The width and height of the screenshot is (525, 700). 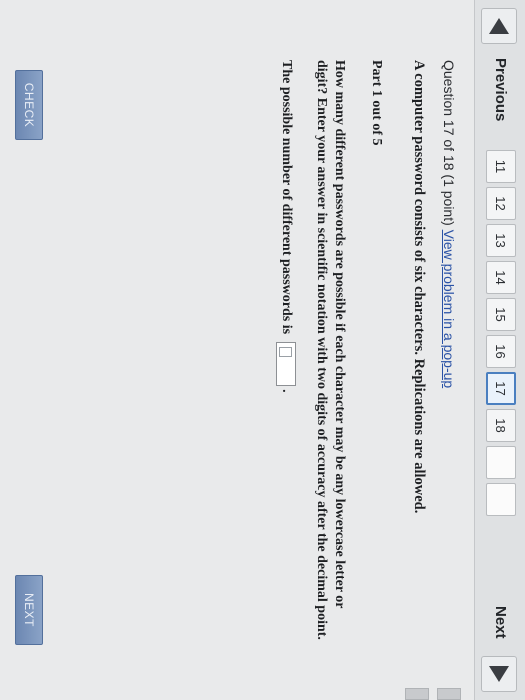 I want to click on question-tabs: 11 12 13 14 15 16 17 18, so click(x=501, y=335).